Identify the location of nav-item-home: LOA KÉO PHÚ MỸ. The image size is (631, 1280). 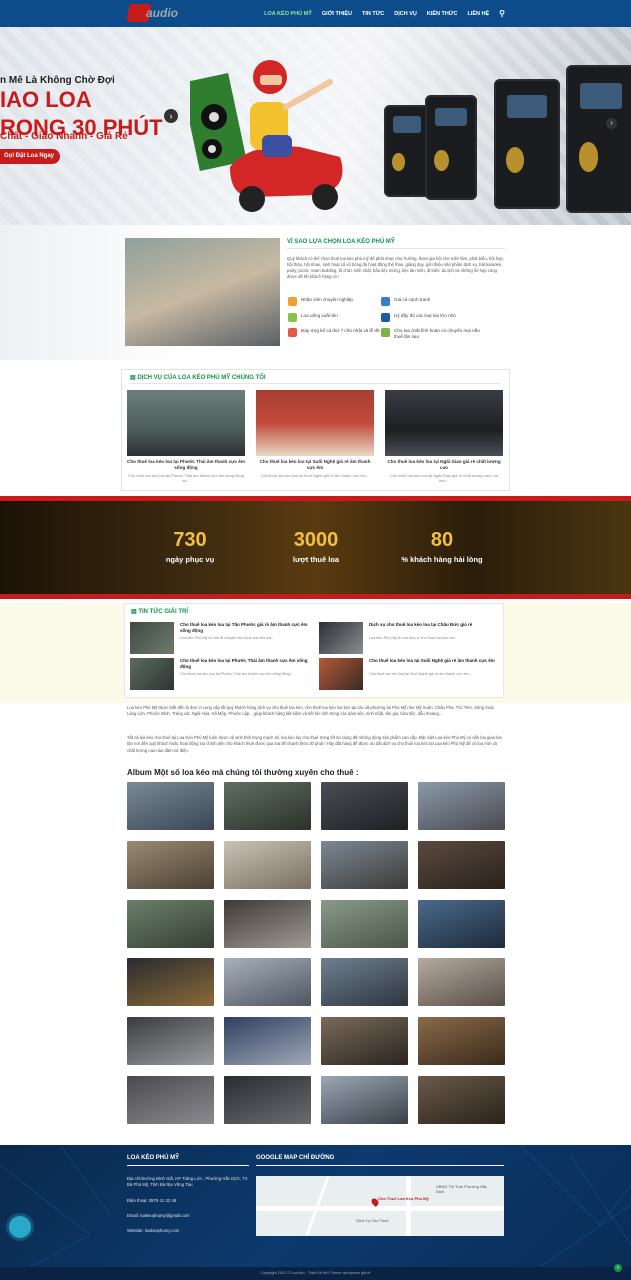
(288, 14).